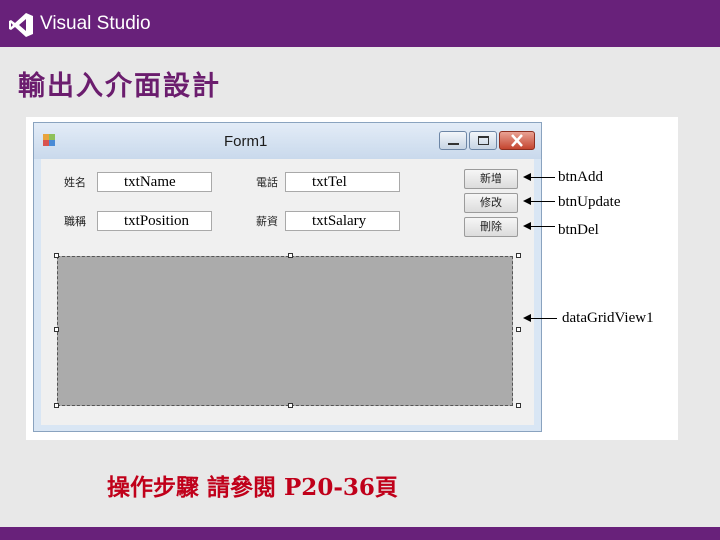  What do you see at coordinates (252, 487) in the screenshot?
I see `instruction-note: 操作步驟 請參閱 P20-36頁` at bounding box center [252, 487].